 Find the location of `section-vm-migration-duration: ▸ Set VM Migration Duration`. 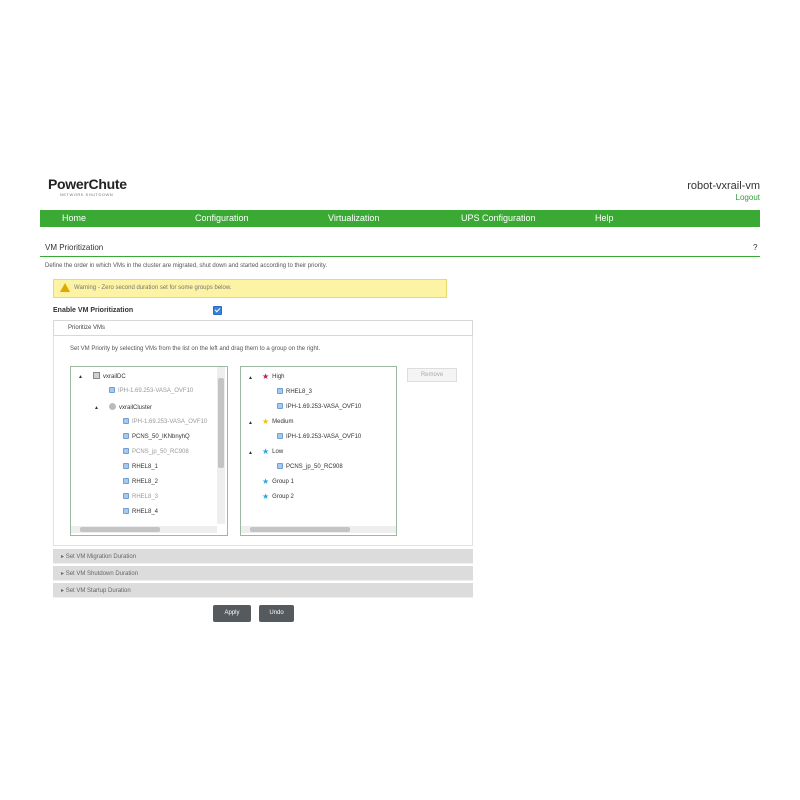

section-vm-migration-duration: ▸ Set VM Migration Duration is located at coordinates (263, 556).